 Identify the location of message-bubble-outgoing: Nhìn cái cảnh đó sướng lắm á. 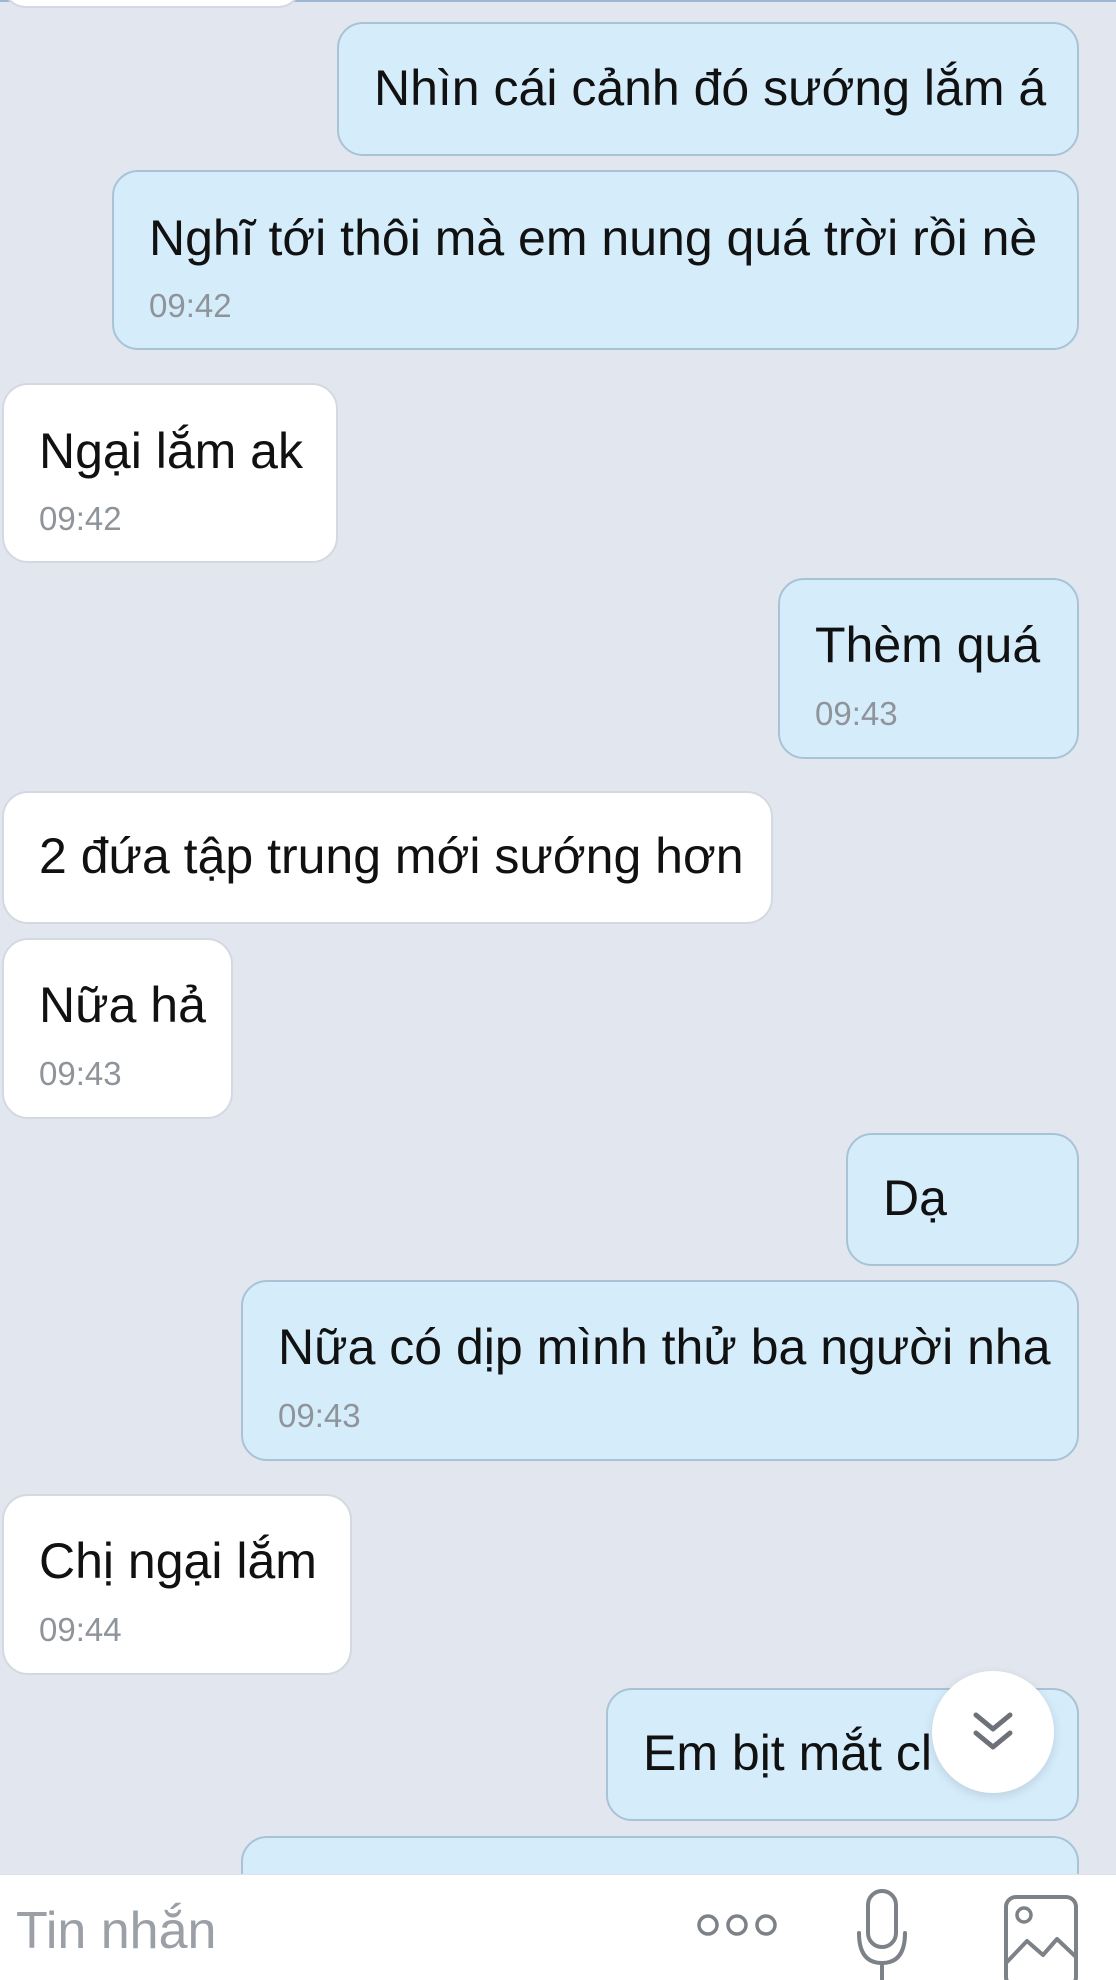
(708, 89).